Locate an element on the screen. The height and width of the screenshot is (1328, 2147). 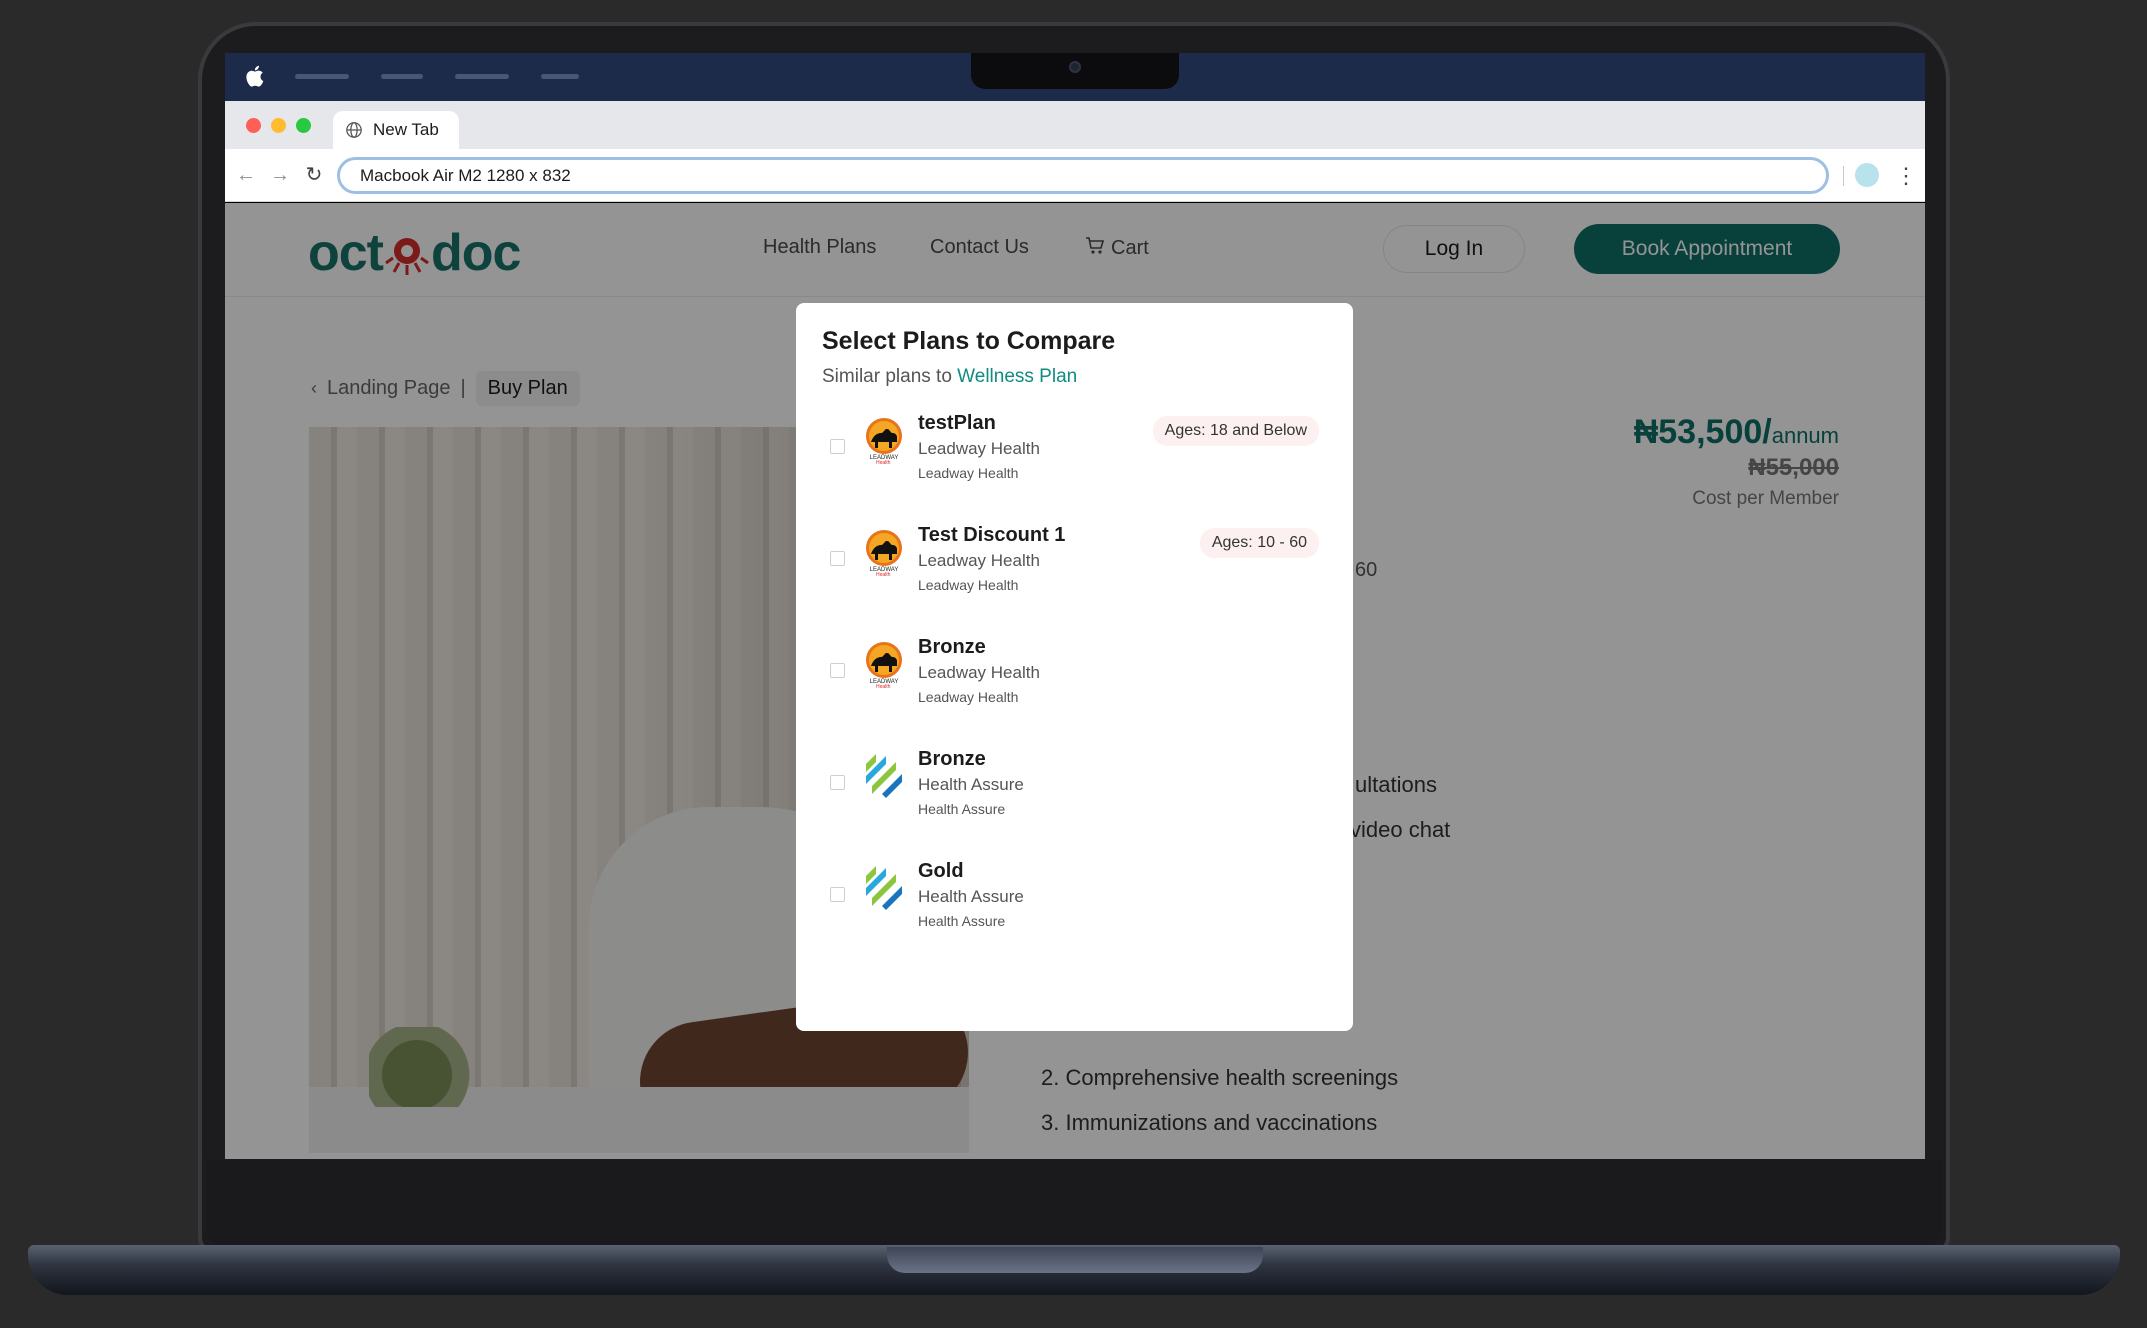
forward-arrow-icon: → is located at coordinates (280, 175).